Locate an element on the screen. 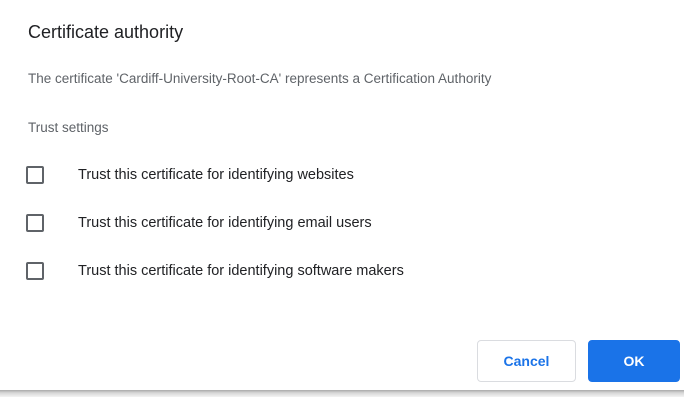 The image size is (684, 397). email-users-checkbox is located at coordinates (35, 223).